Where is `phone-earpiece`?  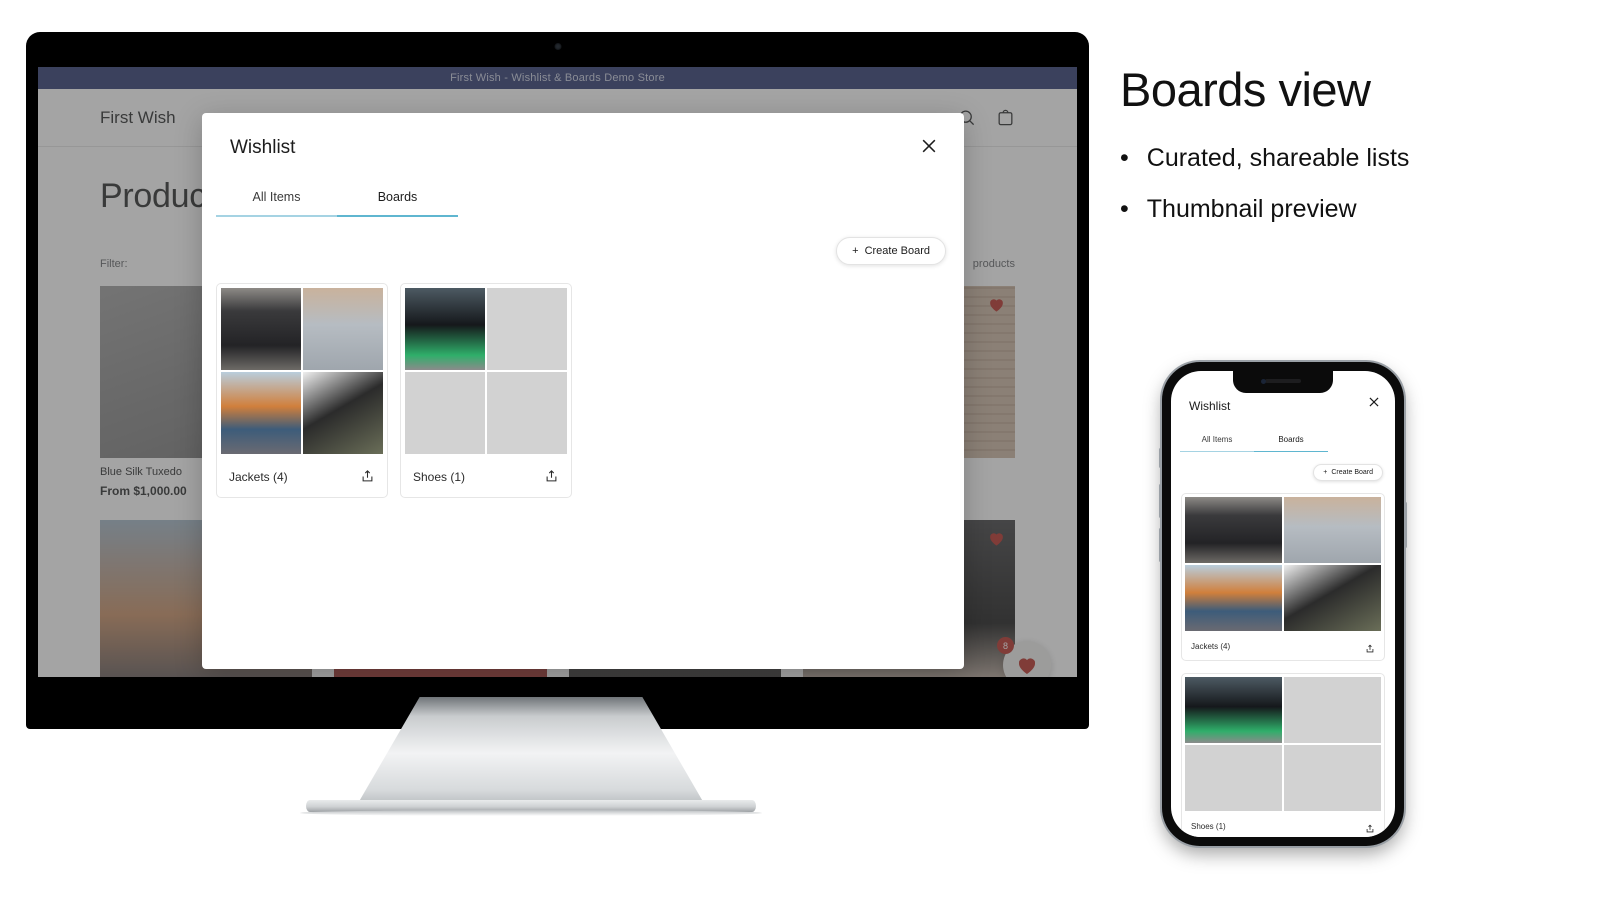 phone-earpiece is located at coordinates (1283, 381).